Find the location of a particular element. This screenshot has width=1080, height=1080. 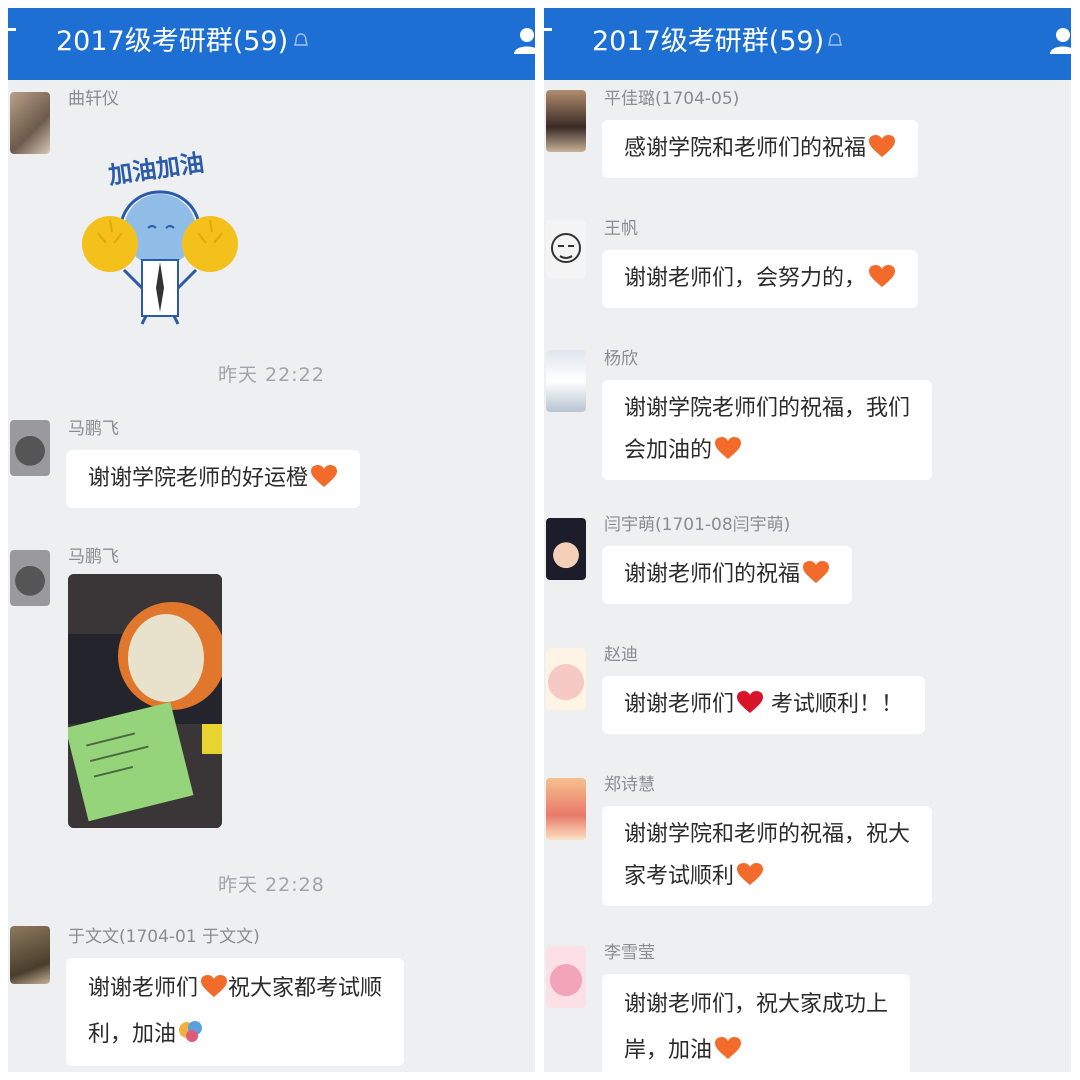

cheer-emoji is located at coordinates (191, 1031).